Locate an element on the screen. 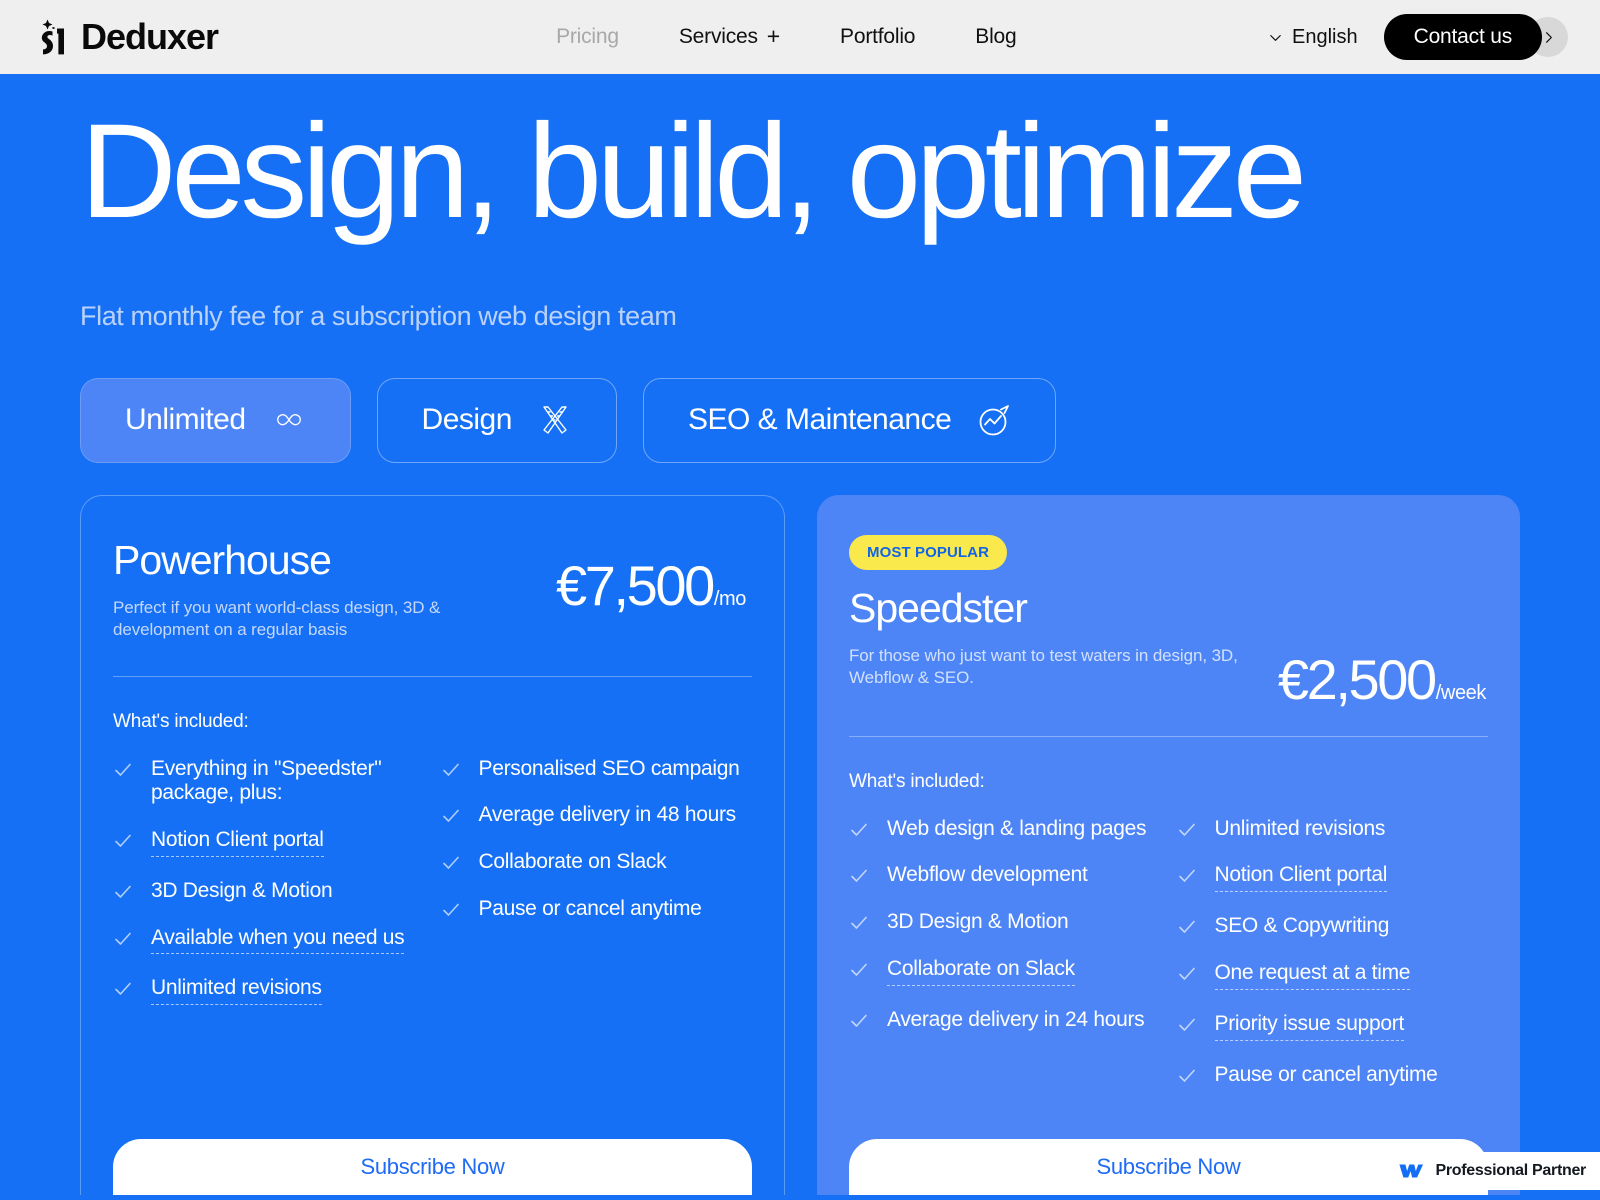 The image size is (1600, 1200). webflow-partner-label: Professional Partner is located at coordinates (1510, 1170).